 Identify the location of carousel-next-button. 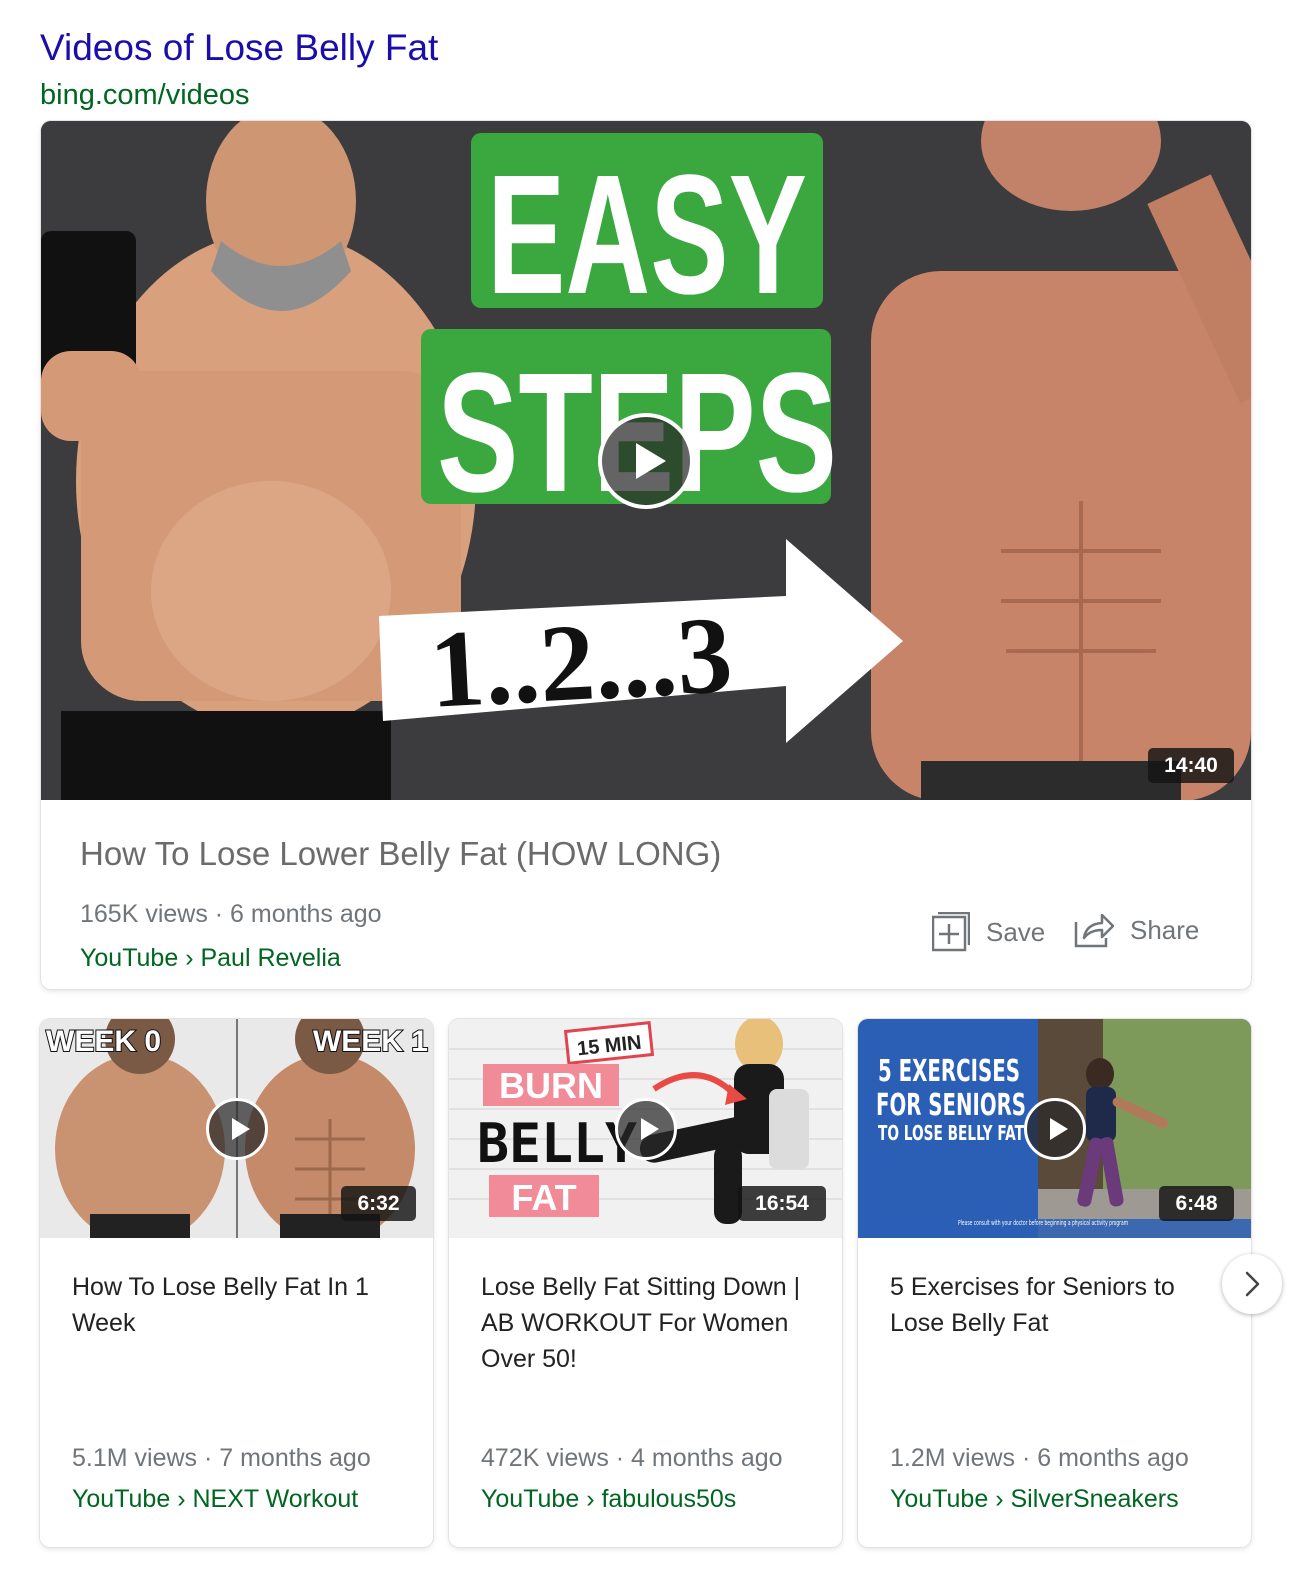
(1252, 1284).